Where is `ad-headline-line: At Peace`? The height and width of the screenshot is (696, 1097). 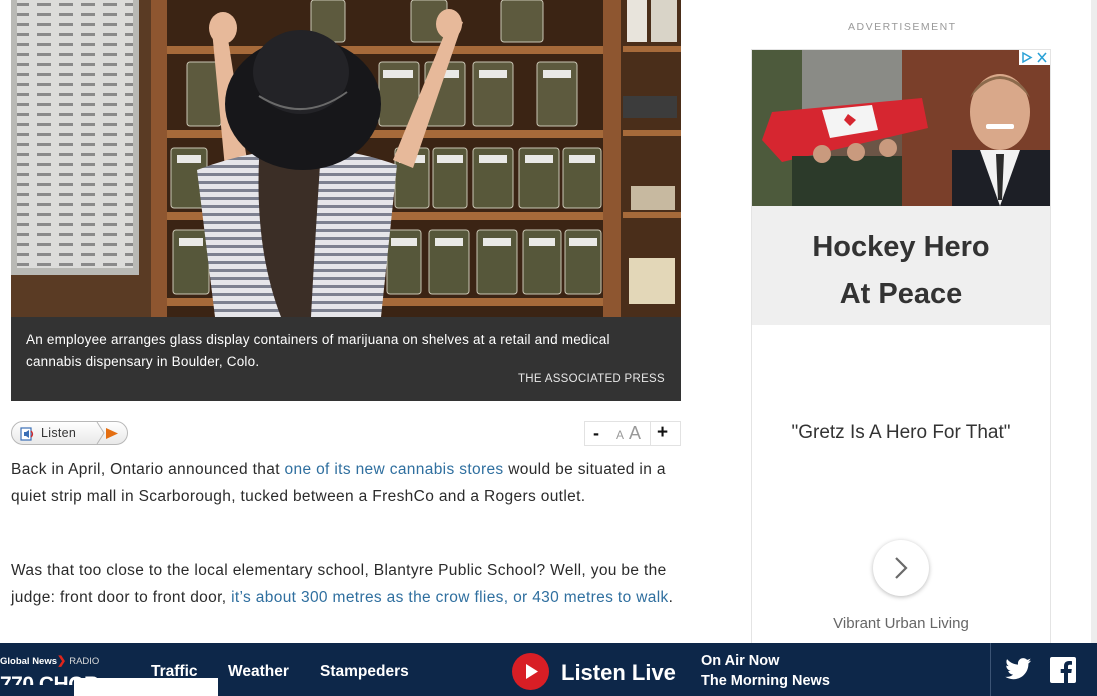 ad-headline-line: At Peace is located at coordinates (901, 294).